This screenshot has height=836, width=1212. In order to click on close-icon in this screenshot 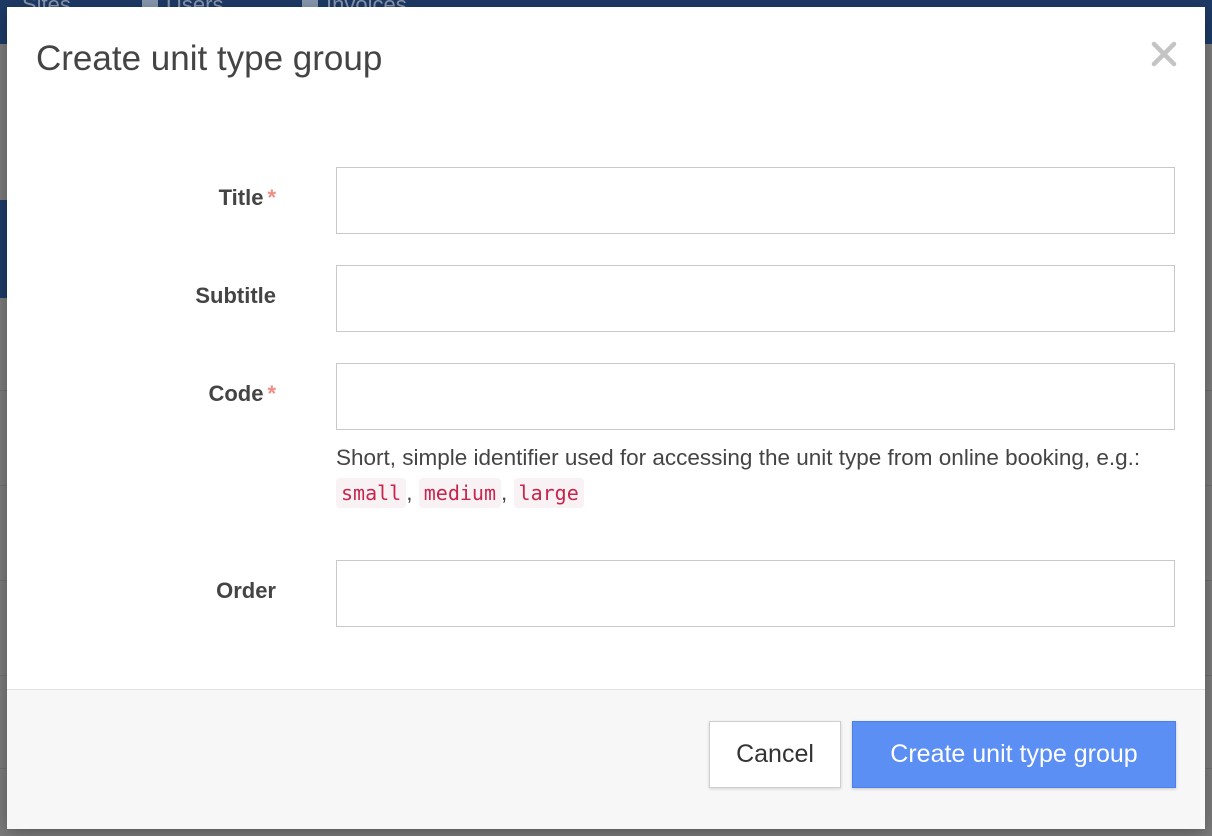, I will do `click(1164, 54)`.